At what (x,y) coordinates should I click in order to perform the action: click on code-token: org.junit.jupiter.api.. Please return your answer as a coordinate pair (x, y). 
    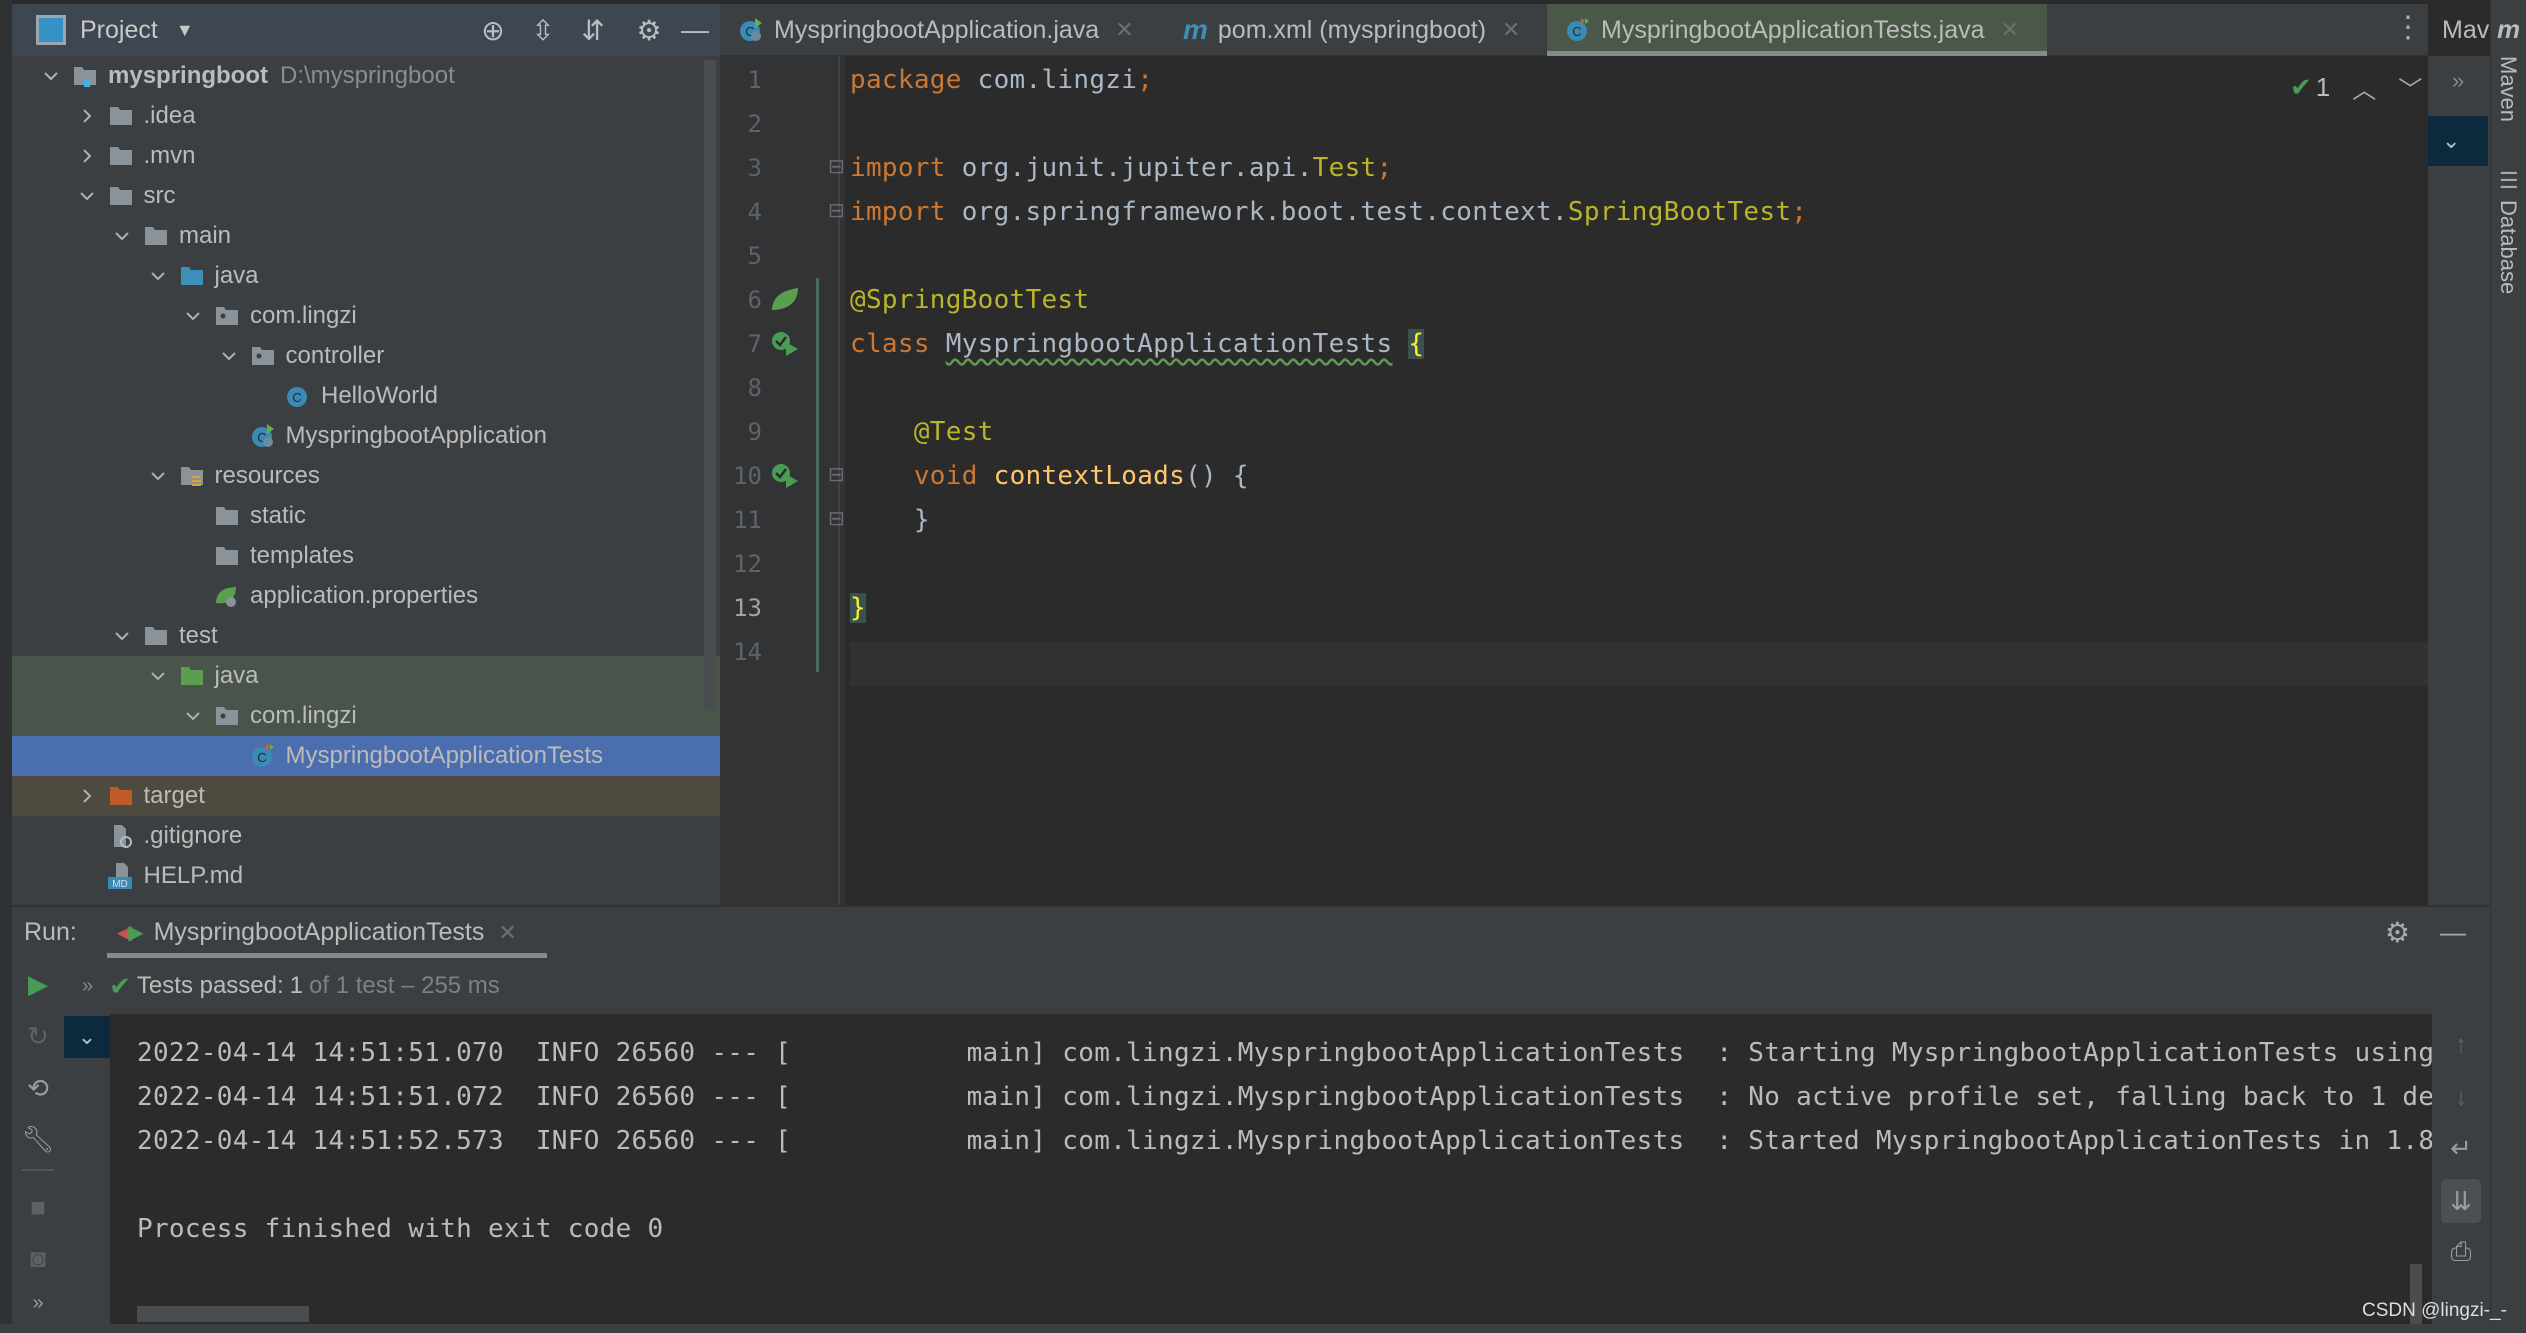
    Looking at the image, I should click on (1137, 168).